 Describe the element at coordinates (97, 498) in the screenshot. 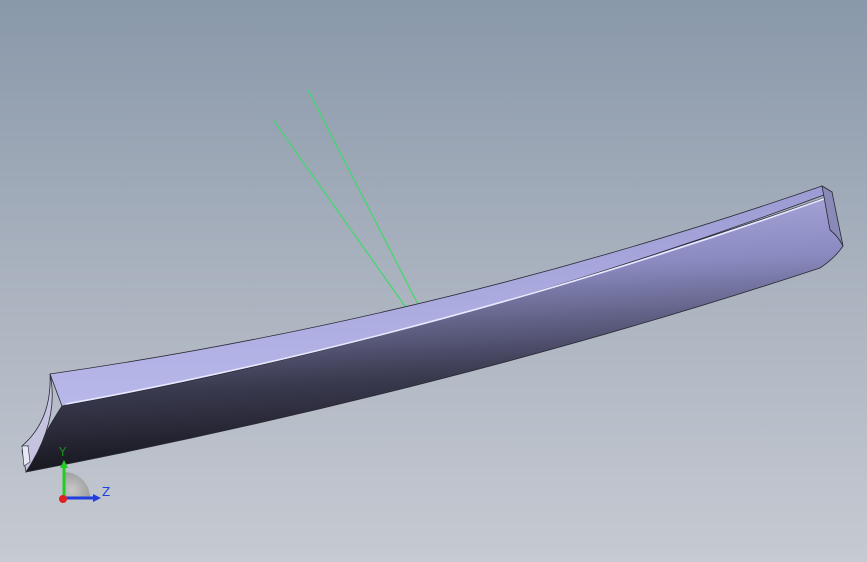

I see `triad-z-arrowhead` at that location.